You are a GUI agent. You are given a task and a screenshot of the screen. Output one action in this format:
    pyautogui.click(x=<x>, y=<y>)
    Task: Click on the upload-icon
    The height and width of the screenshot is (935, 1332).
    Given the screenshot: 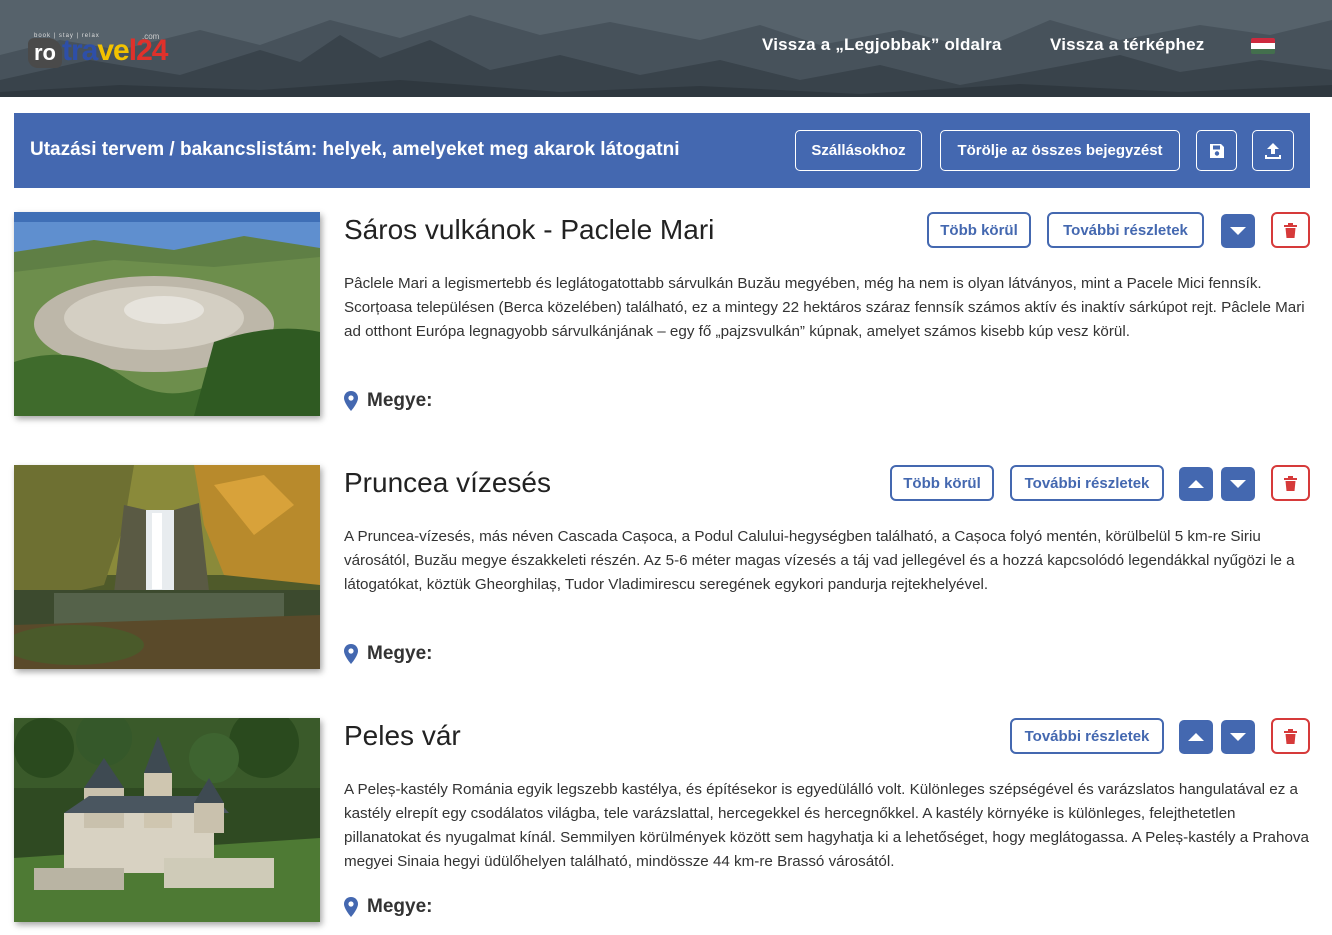 What is the action you would take?
    pyautogui.click(x=1273, y=150)
    